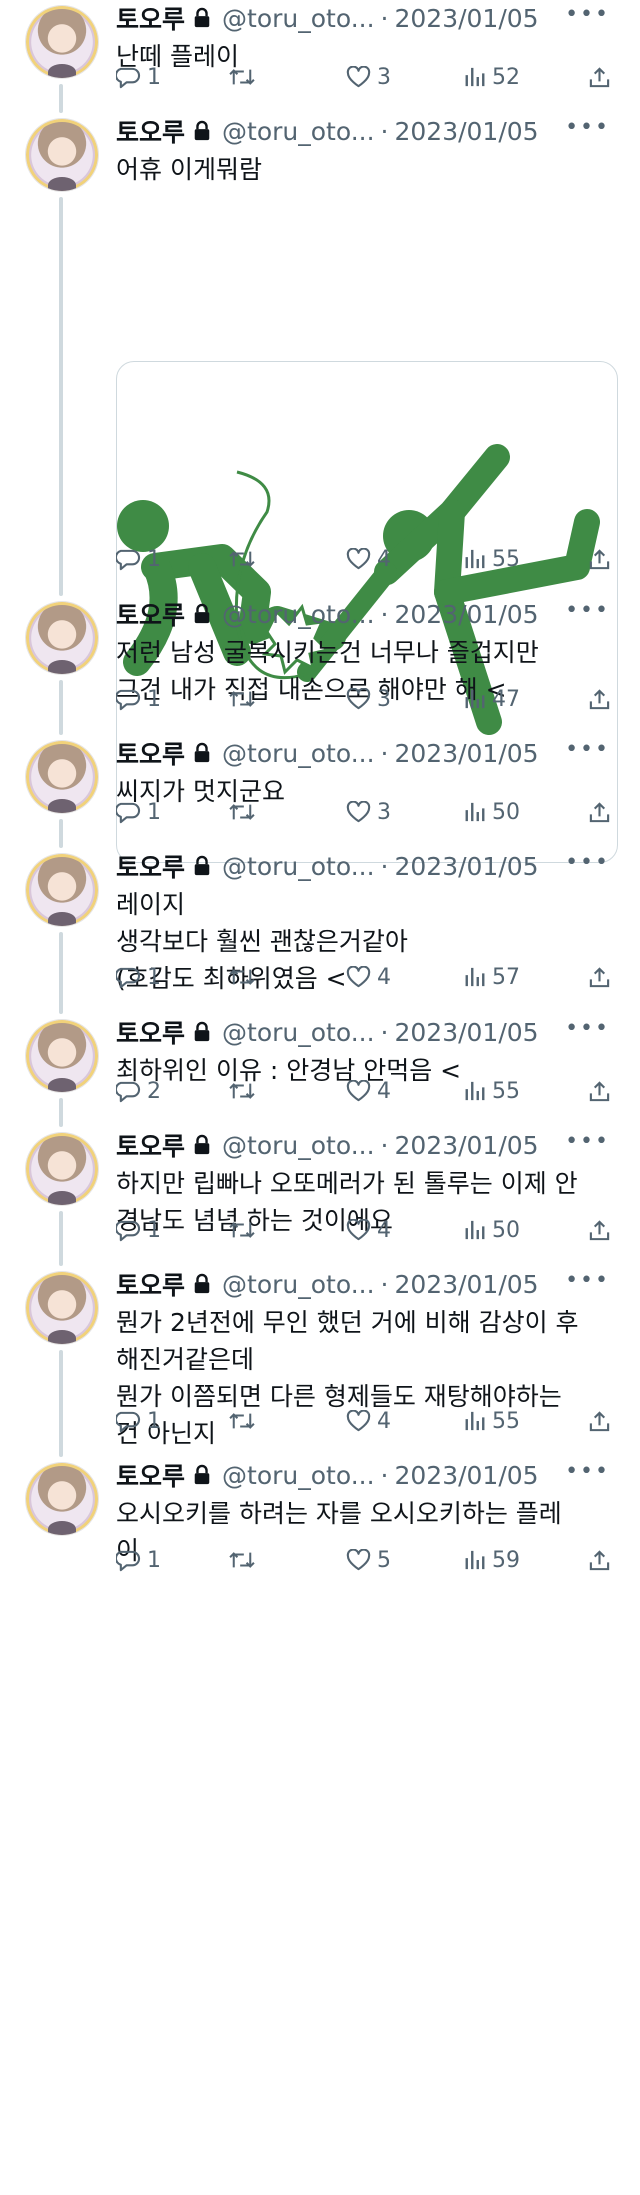 The width and height of the screenshot is (640, 2195). What do you see at coordinates (492, 699) in the screenshot?
I see `views-button: 47` at bounding box center [492, 699].